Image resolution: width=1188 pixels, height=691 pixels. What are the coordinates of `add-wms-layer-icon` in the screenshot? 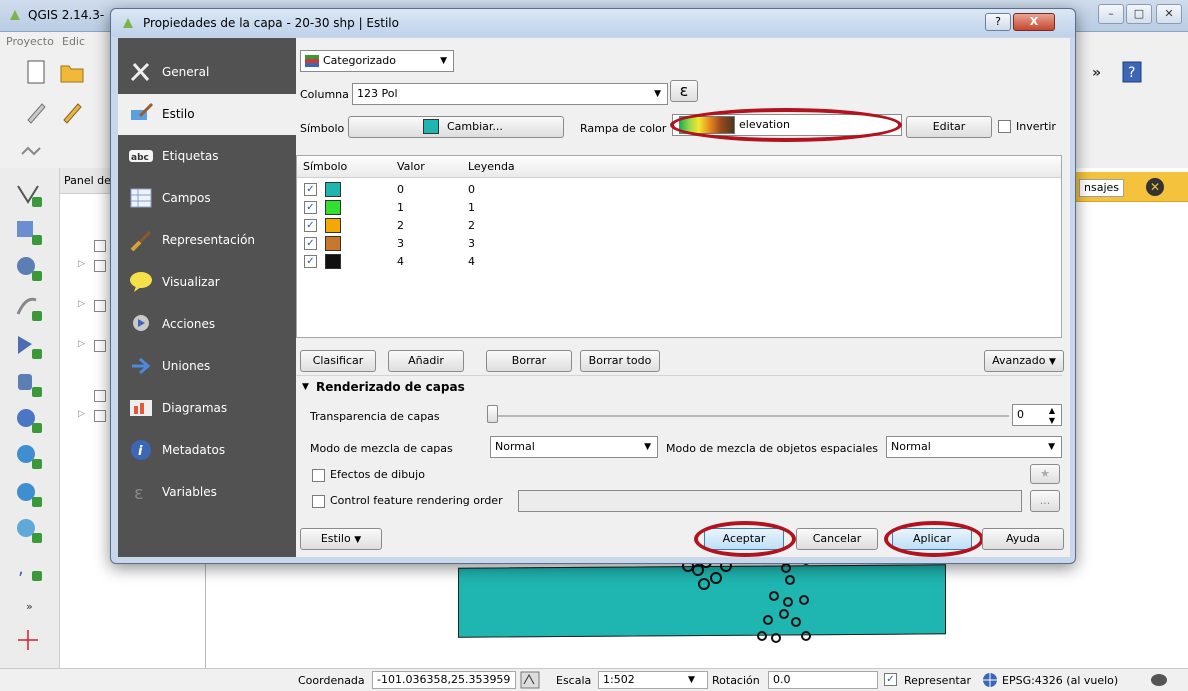 It's located at (29, 456).